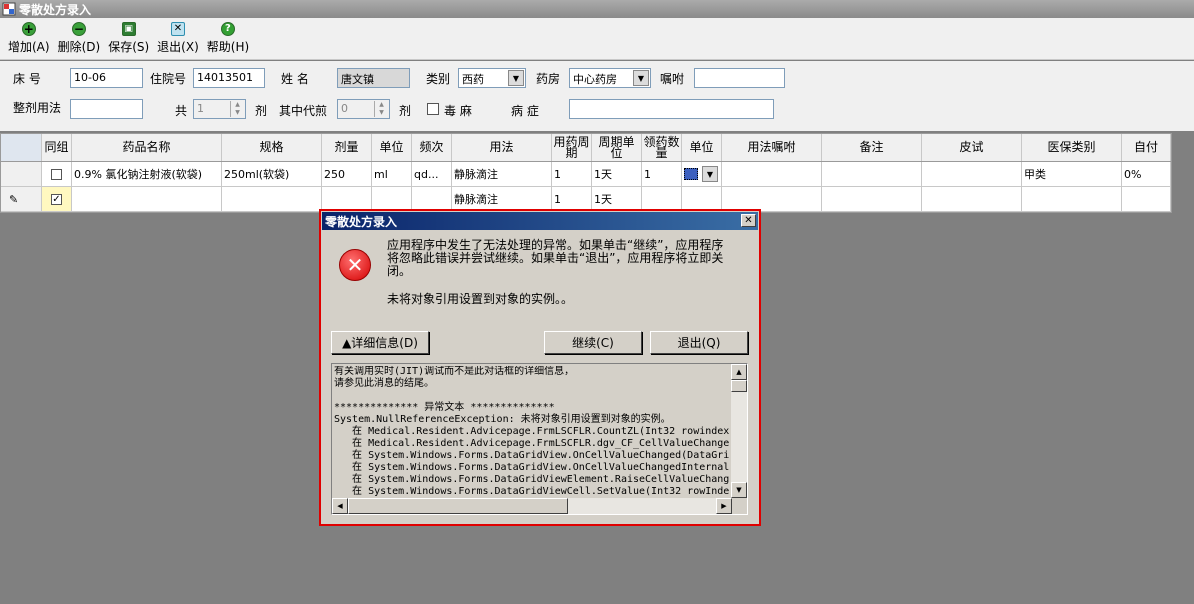  Describe the element at coordinates (37, 108) in the screenshot. I see `usage-label: 整剂用法` at that location.